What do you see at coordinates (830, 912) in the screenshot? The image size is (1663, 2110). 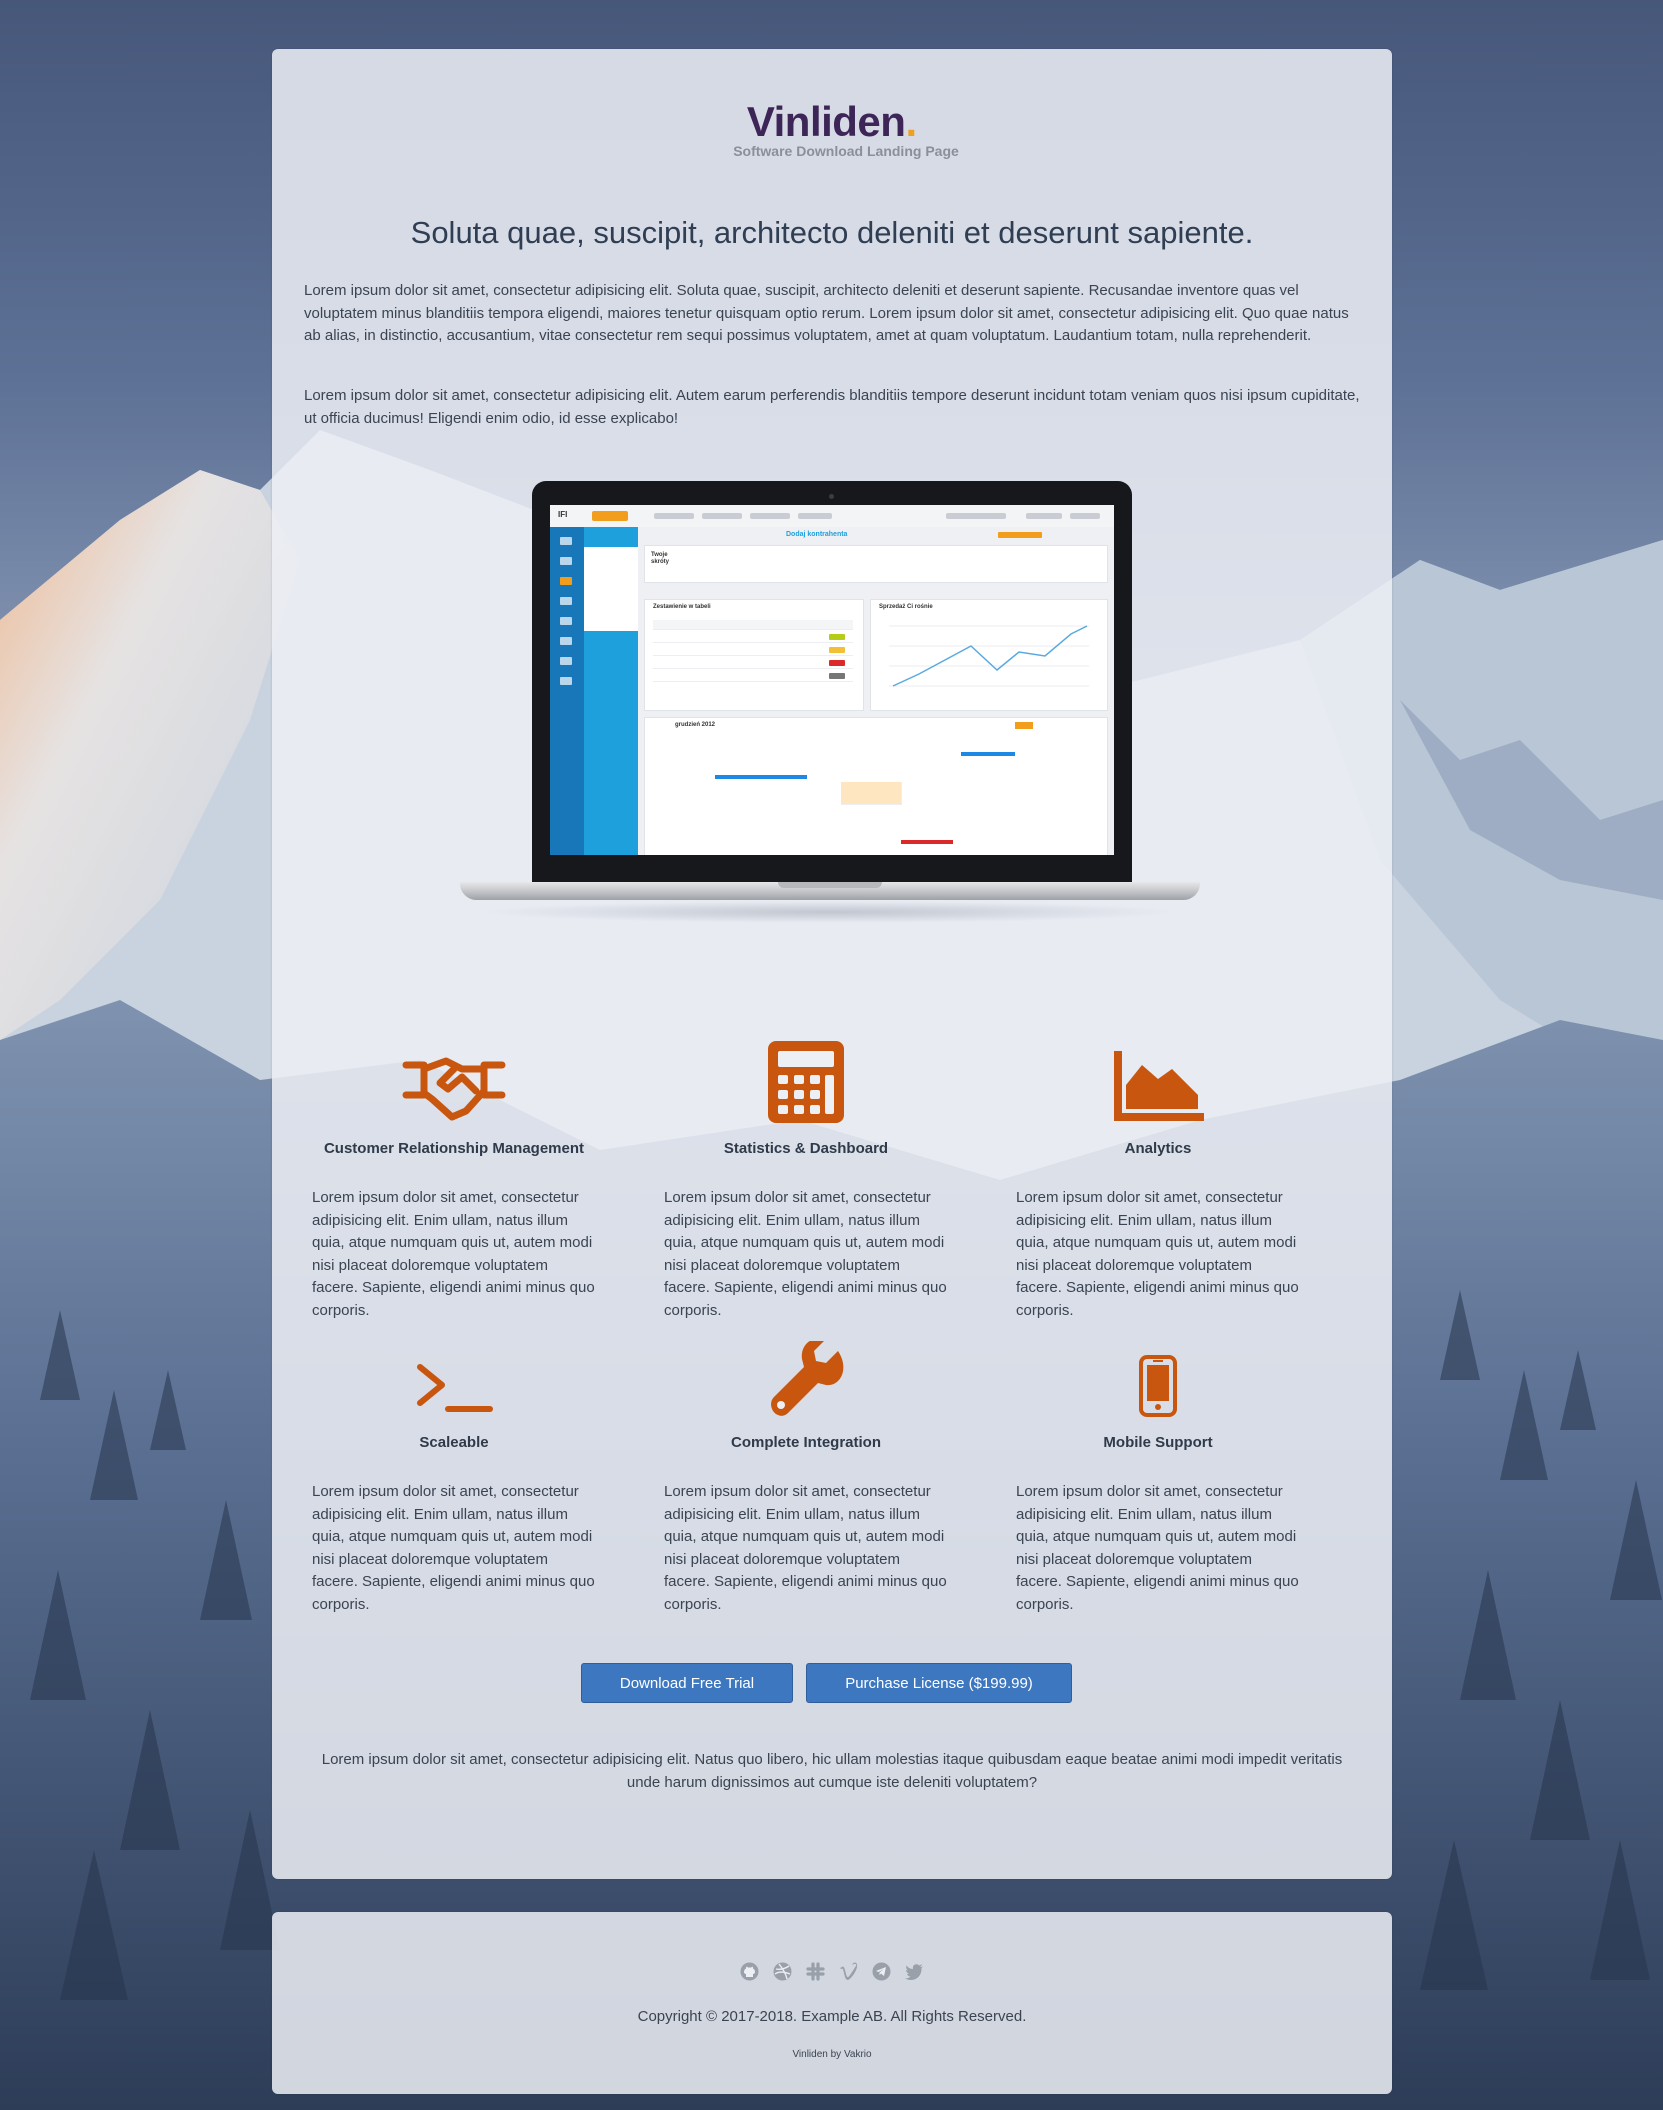 I see `laptop-shadow` at bounding box center [830, 912].